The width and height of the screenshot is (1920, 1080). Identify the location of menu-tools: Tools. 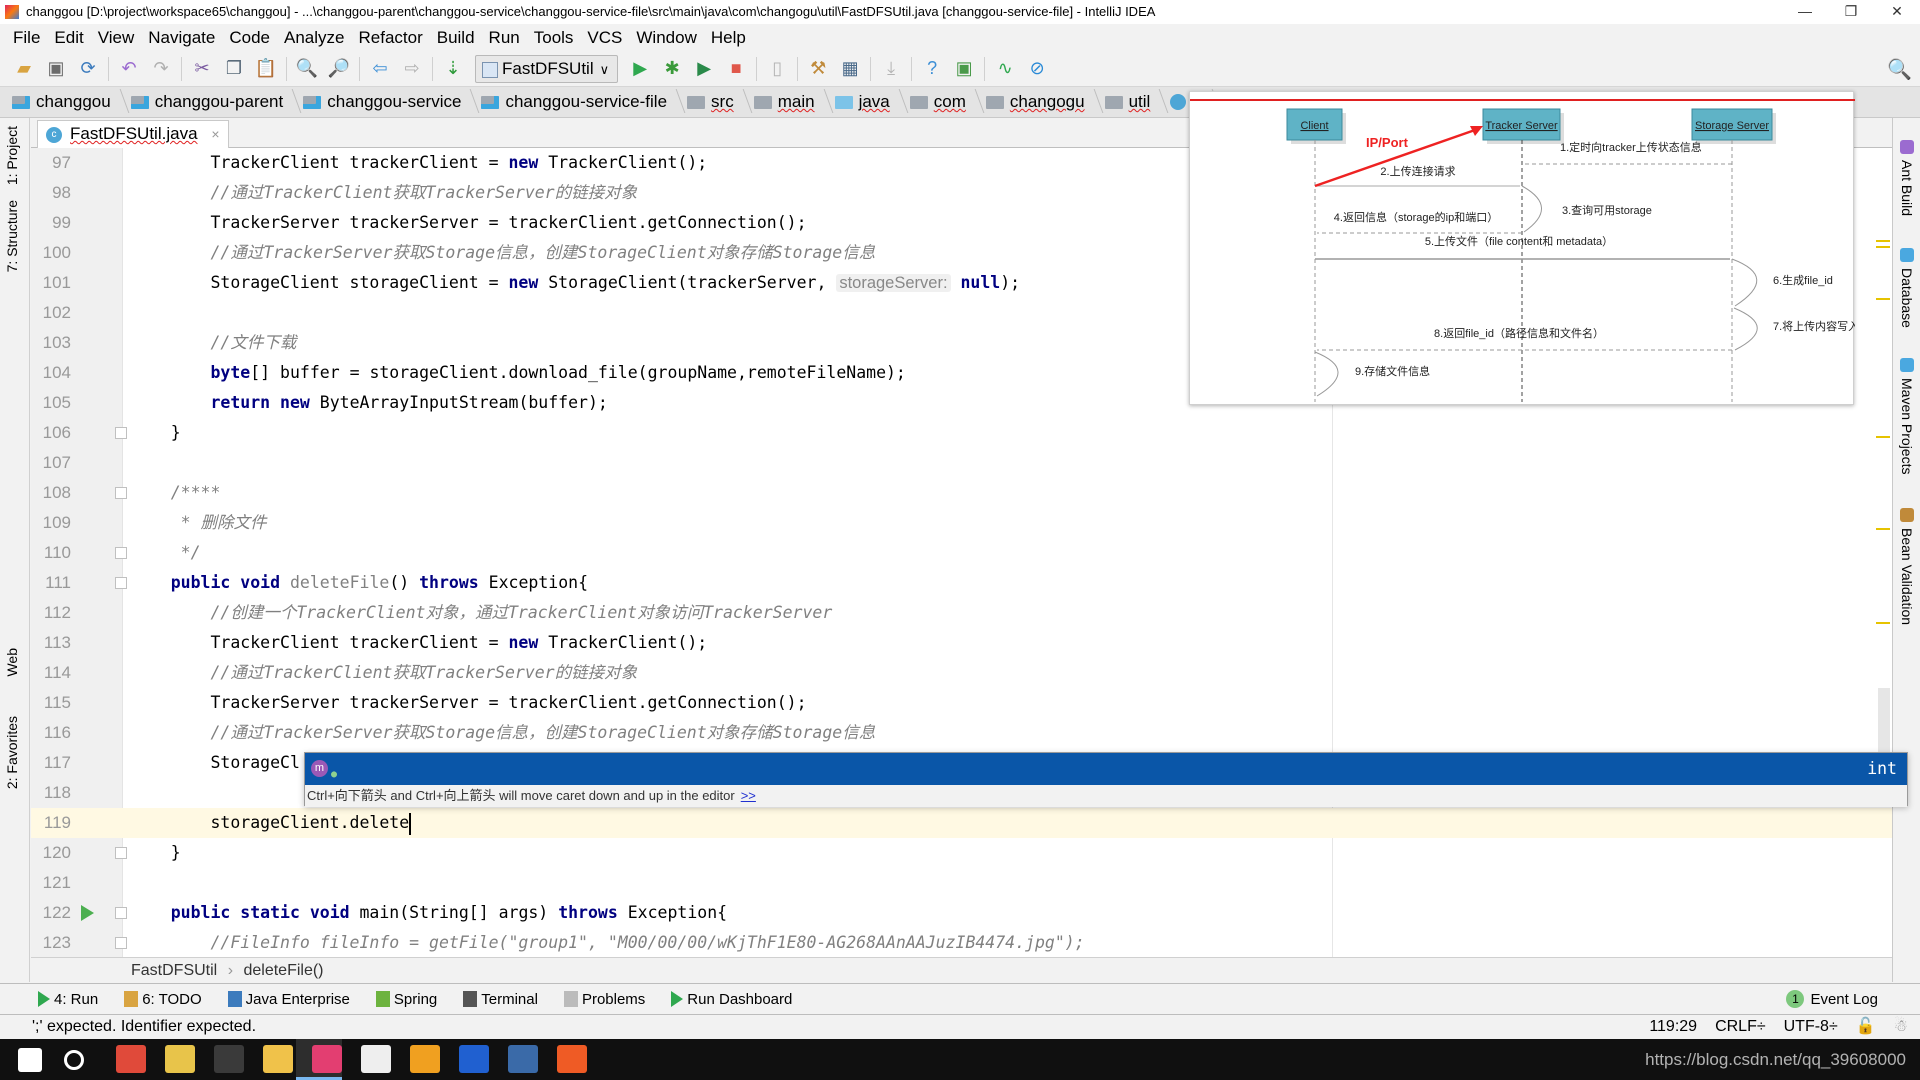
(554, 37).